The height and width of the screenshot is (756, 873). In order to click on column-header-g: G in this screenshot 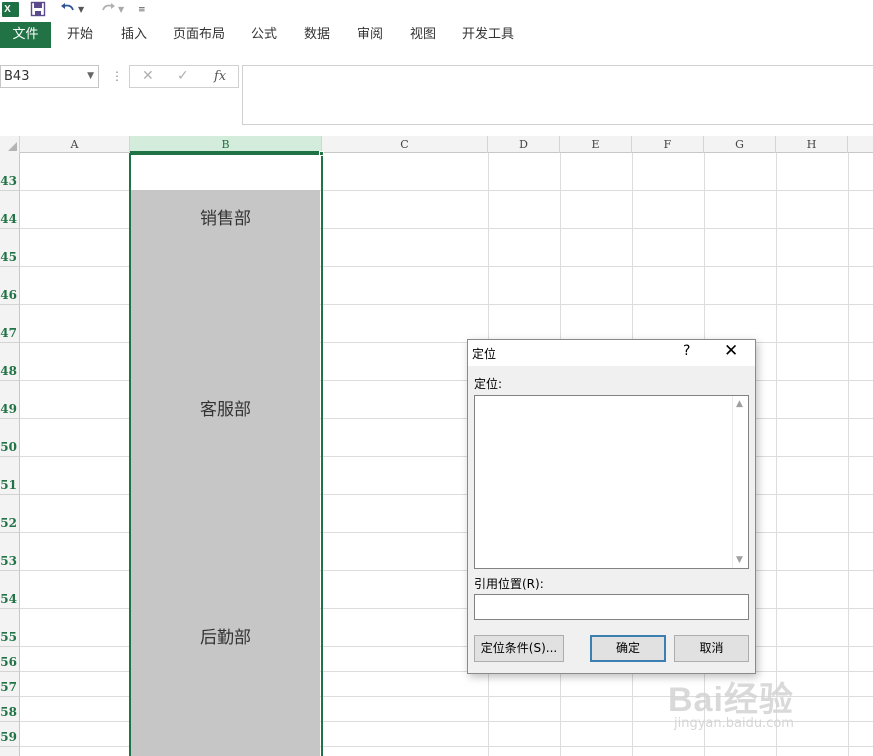, I will do `click(740, 144)`.